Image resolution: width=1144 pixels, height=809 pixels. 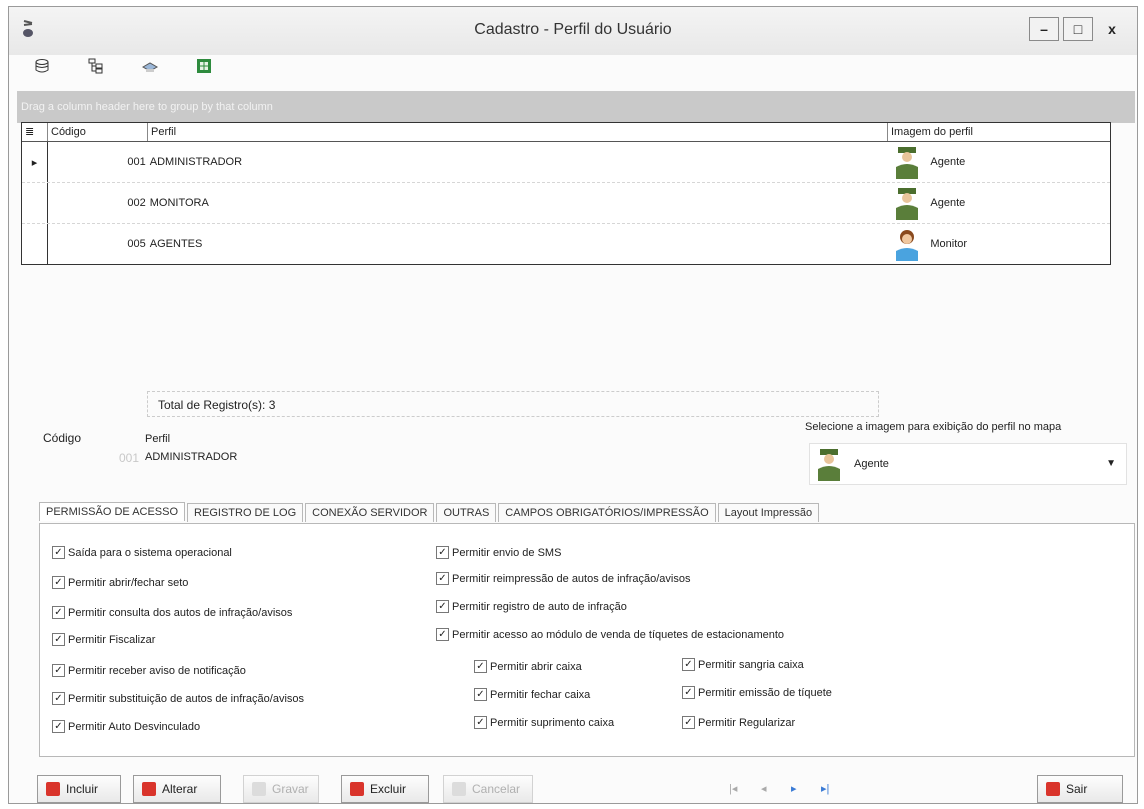 What do you see at coordinates (150, 66) in the screenshot?
I see `print-icon` at bounding box center [150, 66].